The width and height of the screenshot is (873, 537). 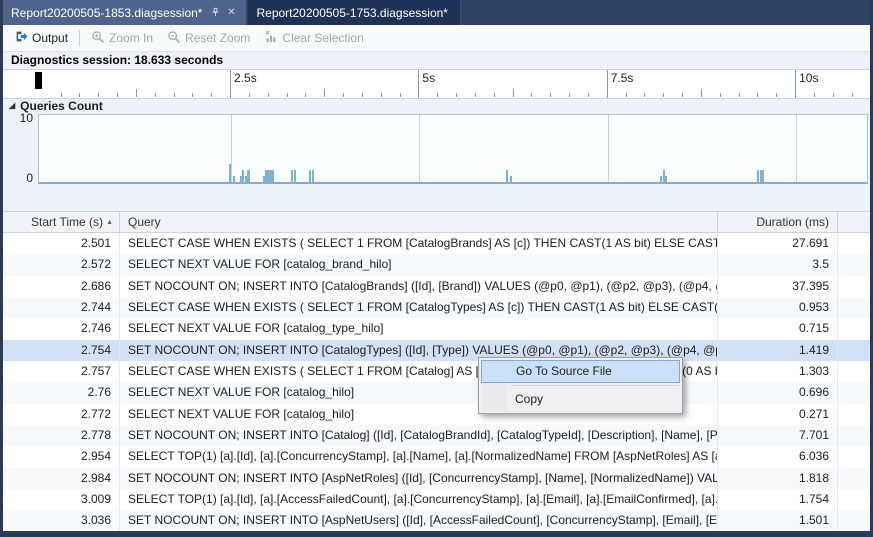 I want to click on menu-item-go-to-source-file: Go To Source File, so click(x=580, y=371).